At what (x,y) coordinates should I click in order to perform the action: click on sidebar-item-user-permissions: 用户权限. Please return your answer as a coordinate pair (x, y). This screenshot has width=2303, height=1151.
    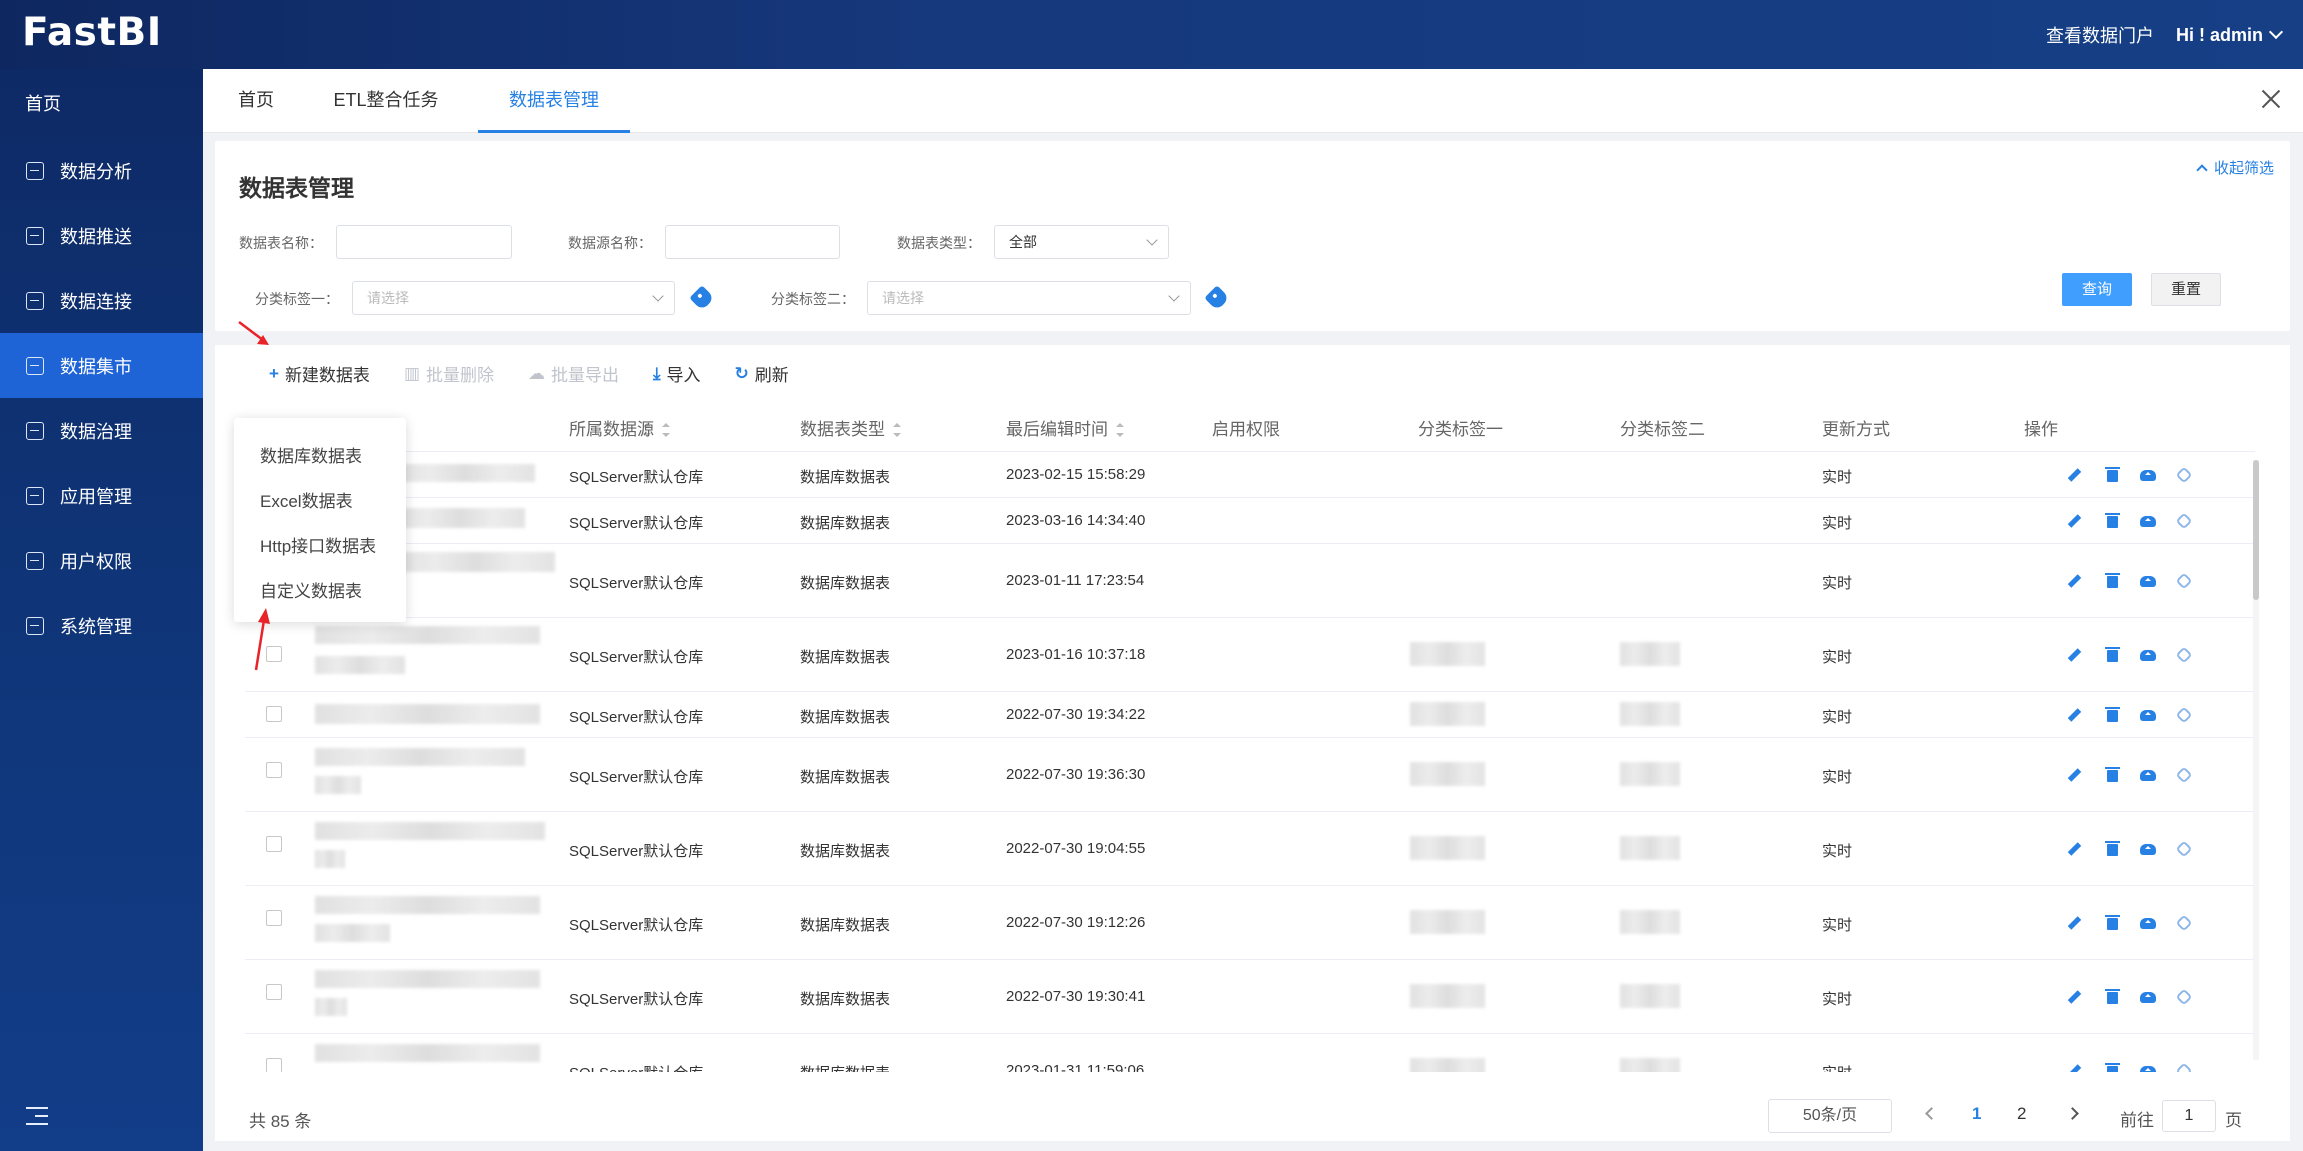
    Looking at the image, I should click on (101, 560).